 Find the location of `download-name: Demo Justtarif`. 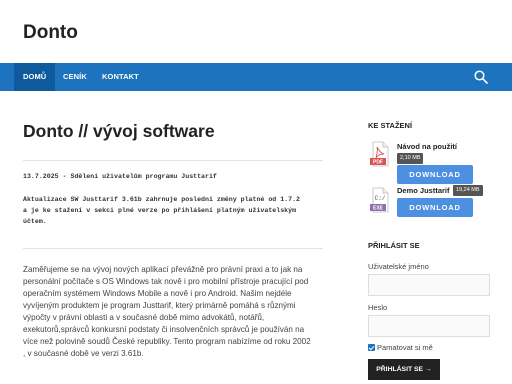

download-name: Demo Justtarif is located at coordinates (423, 190).